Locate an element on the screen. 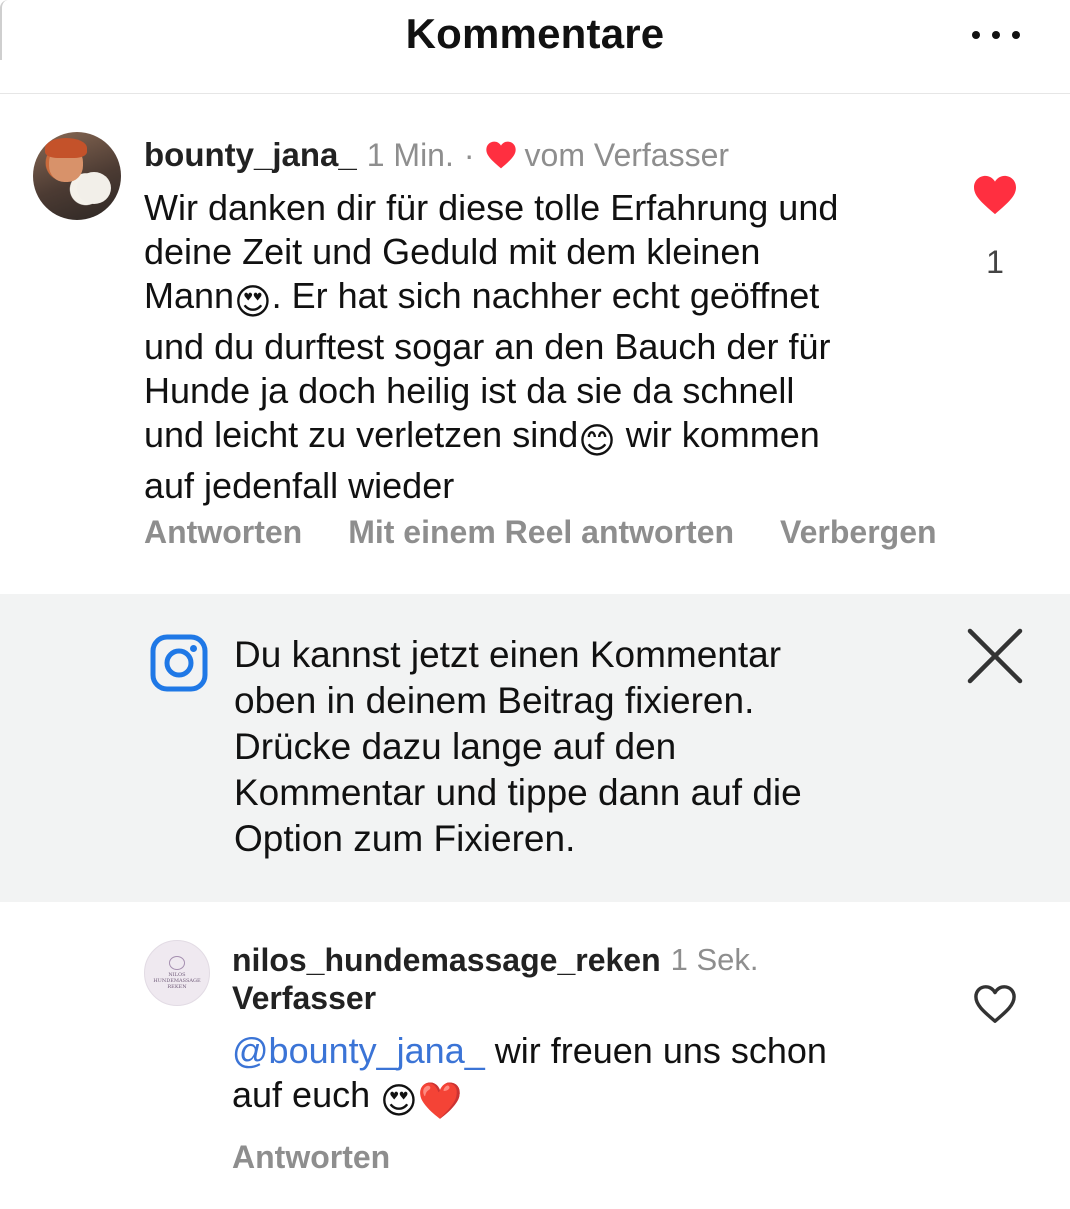 The height and width of the screenshot is (1209, 1070). header: Kommentare is located at coordinates (535, 47).